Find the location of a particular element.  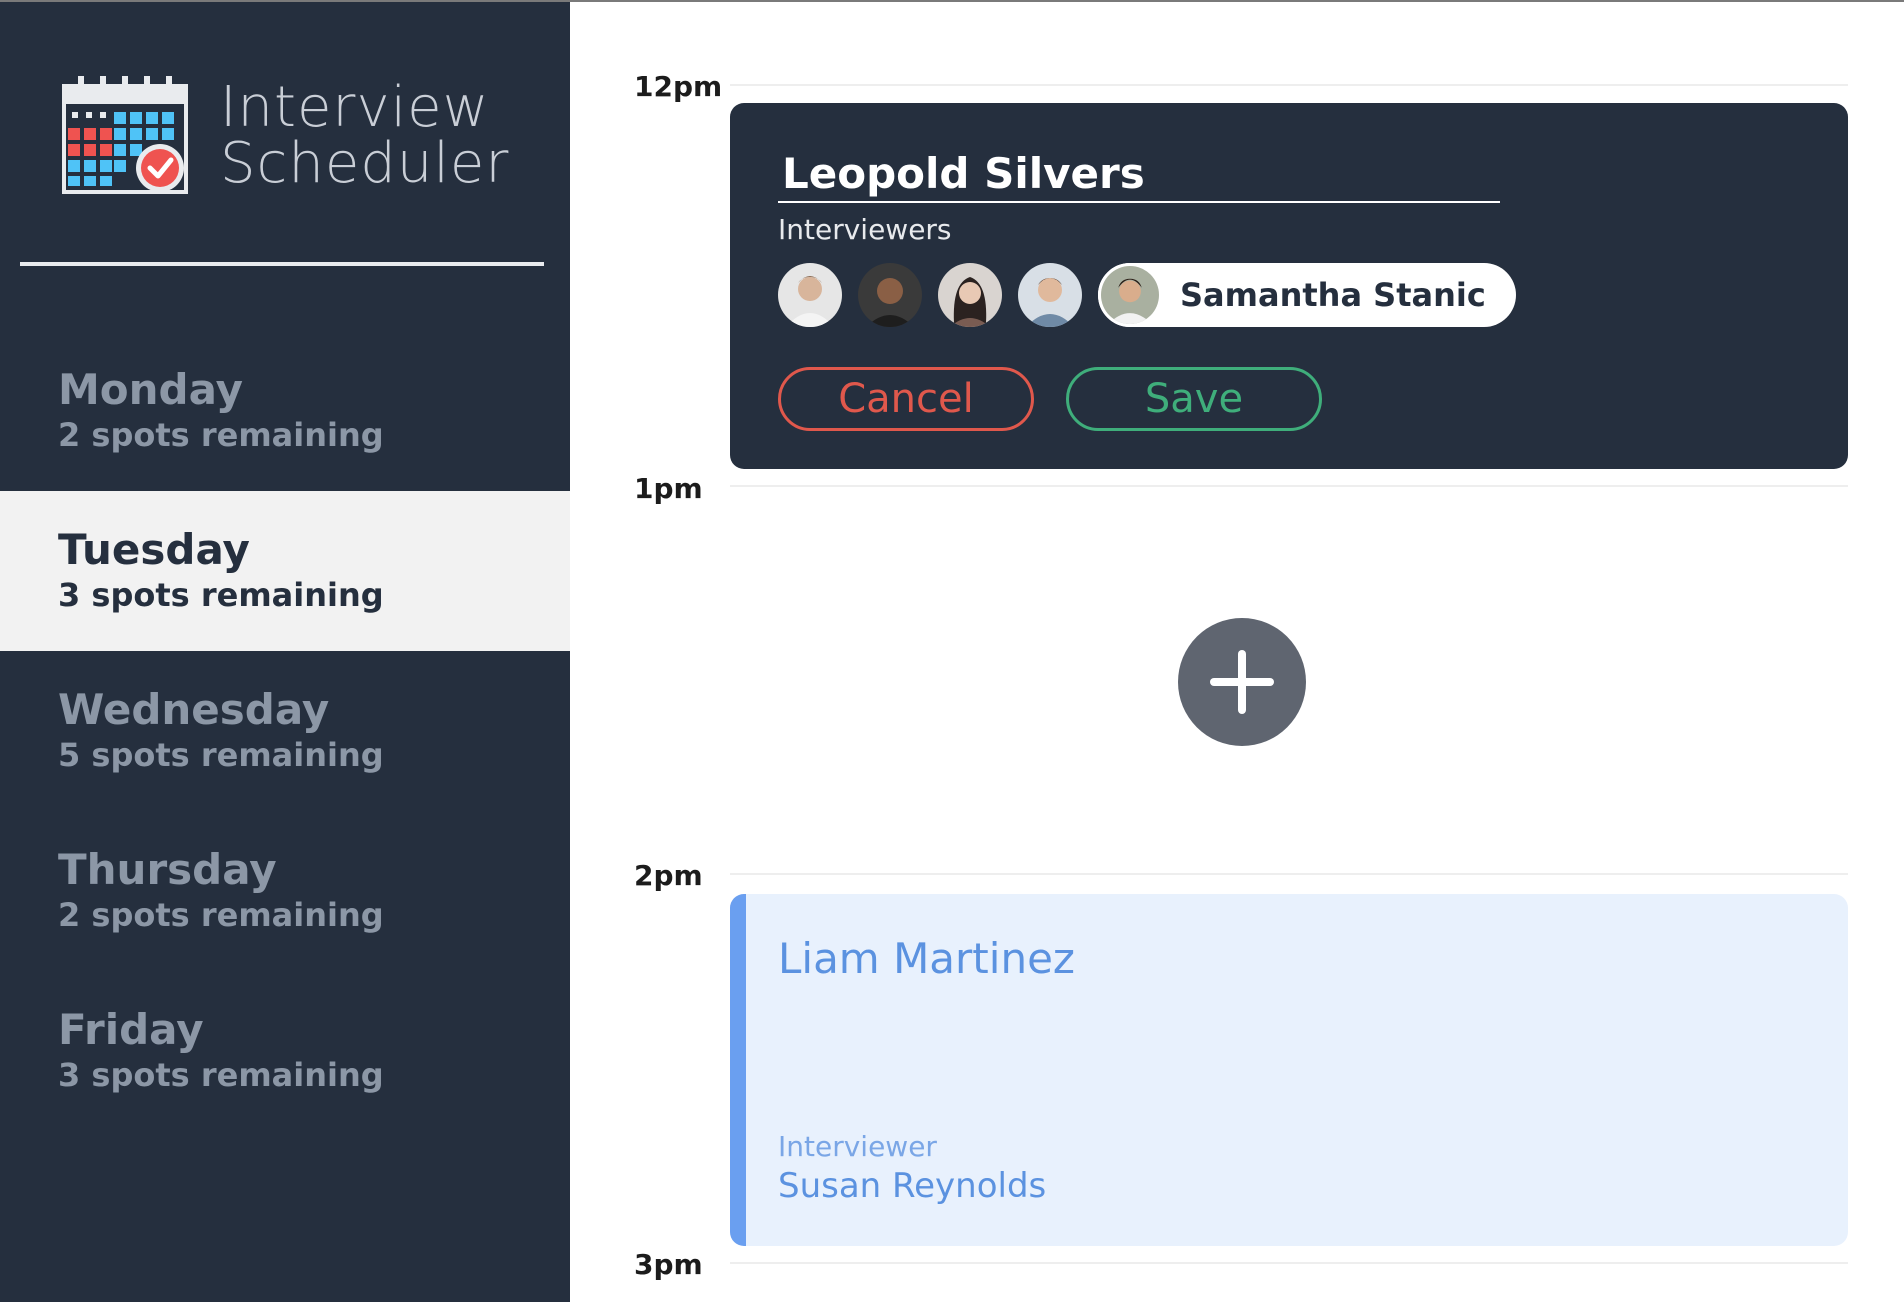

day-name: Tuesday is located at coordinates (154, 549).